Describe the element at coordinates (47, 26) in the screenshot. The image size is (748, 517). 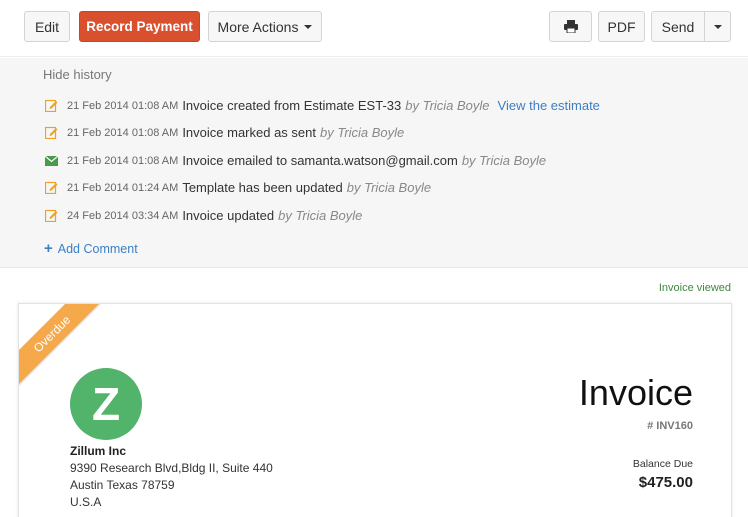
I see `edit-button: Edit` at that location.